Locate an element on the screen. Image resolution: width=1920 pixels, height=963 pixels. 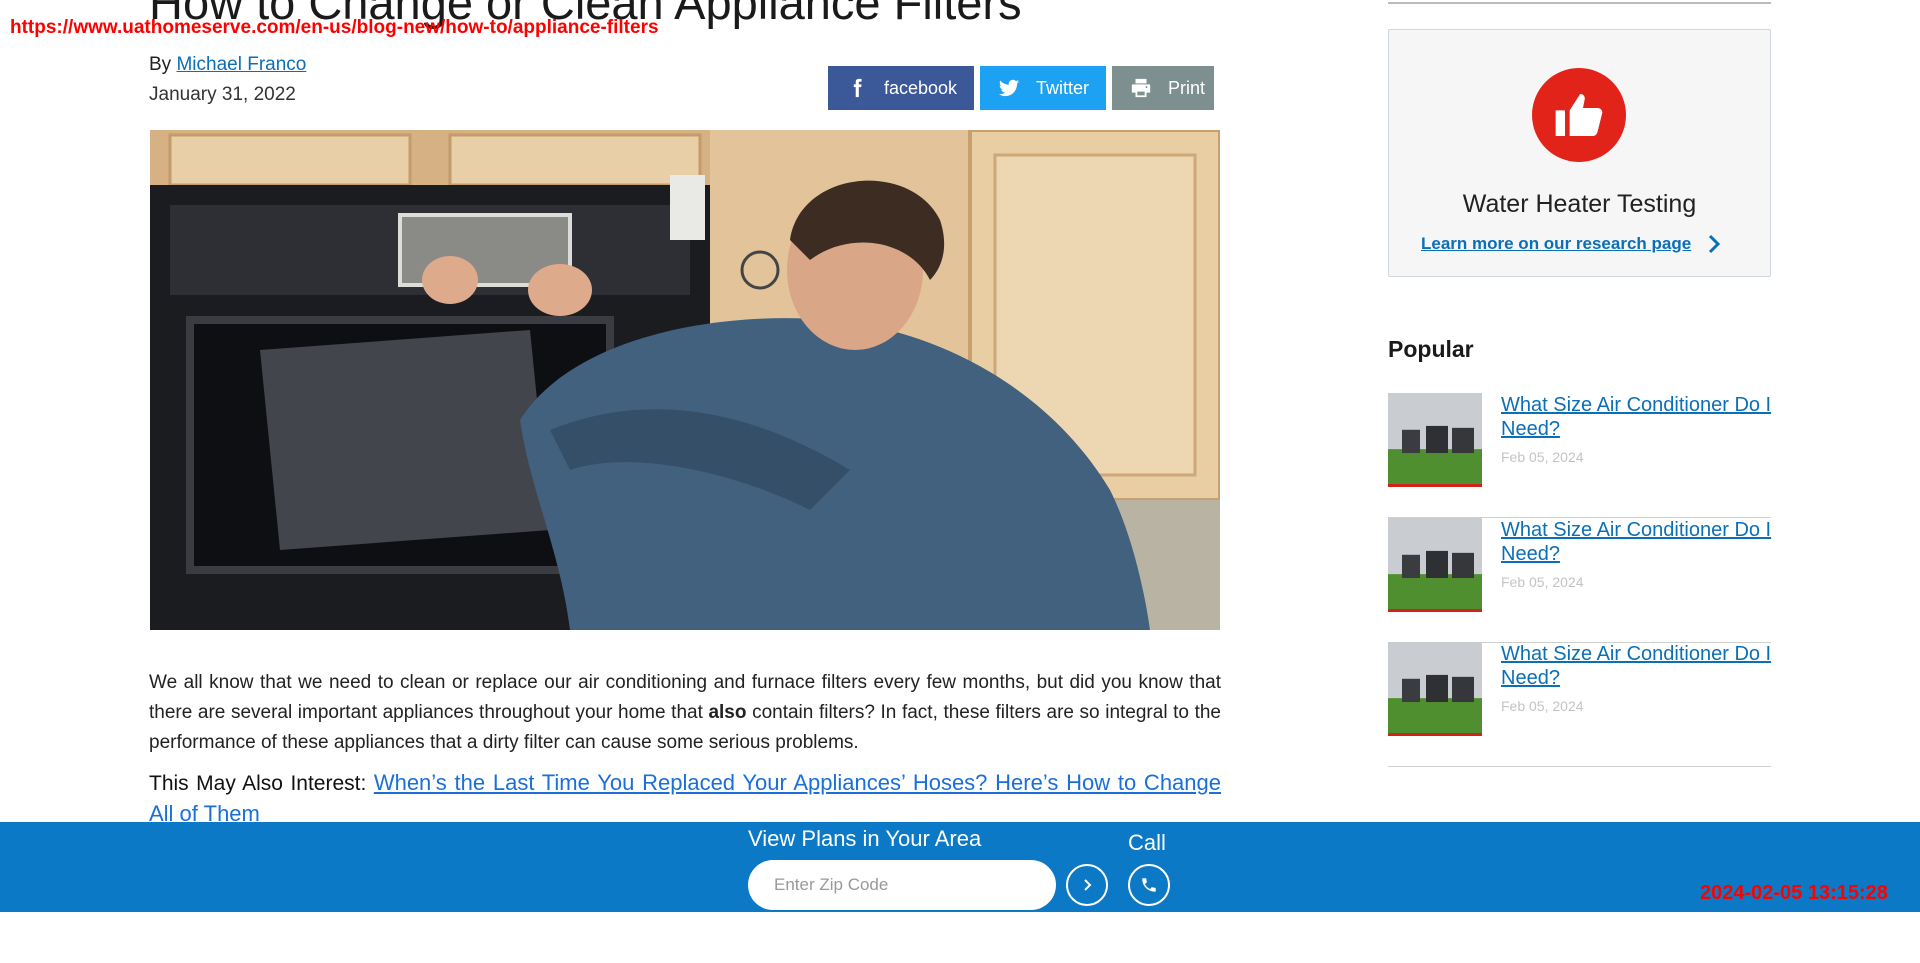
phone-icon is located at coordinates (1149, 885).